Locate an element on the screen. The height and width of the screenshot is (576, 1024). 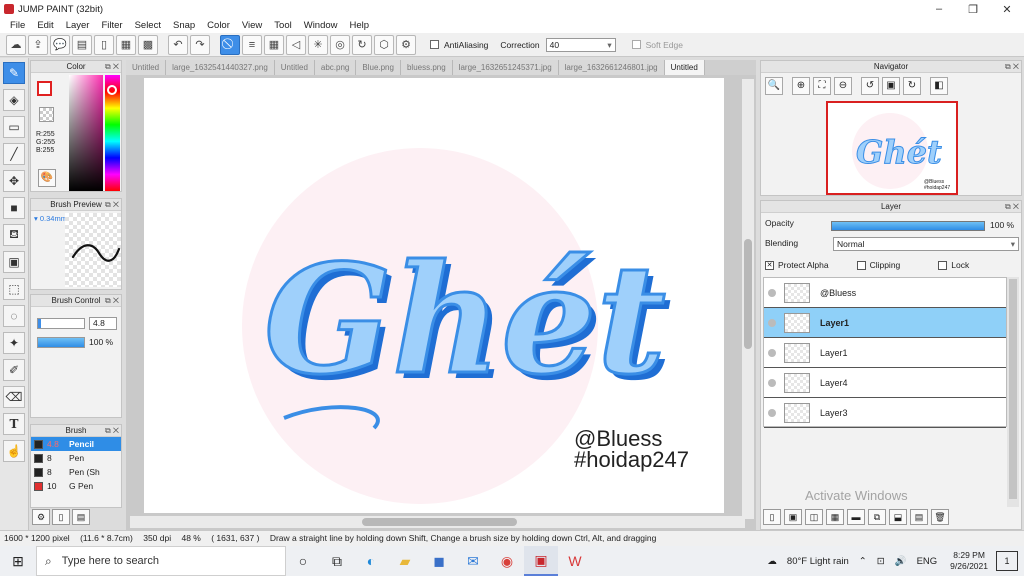
lasso-tool-icon: ◌ is located at coordinates (14, 316).